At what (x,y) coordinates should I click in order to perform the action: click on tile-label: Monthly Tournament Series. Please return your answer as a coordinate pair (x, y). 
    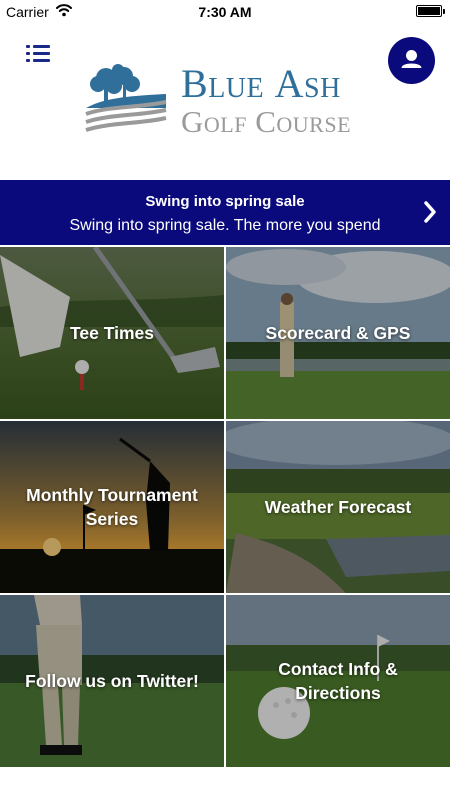
    Looking at the image, I should click on (112, 507).